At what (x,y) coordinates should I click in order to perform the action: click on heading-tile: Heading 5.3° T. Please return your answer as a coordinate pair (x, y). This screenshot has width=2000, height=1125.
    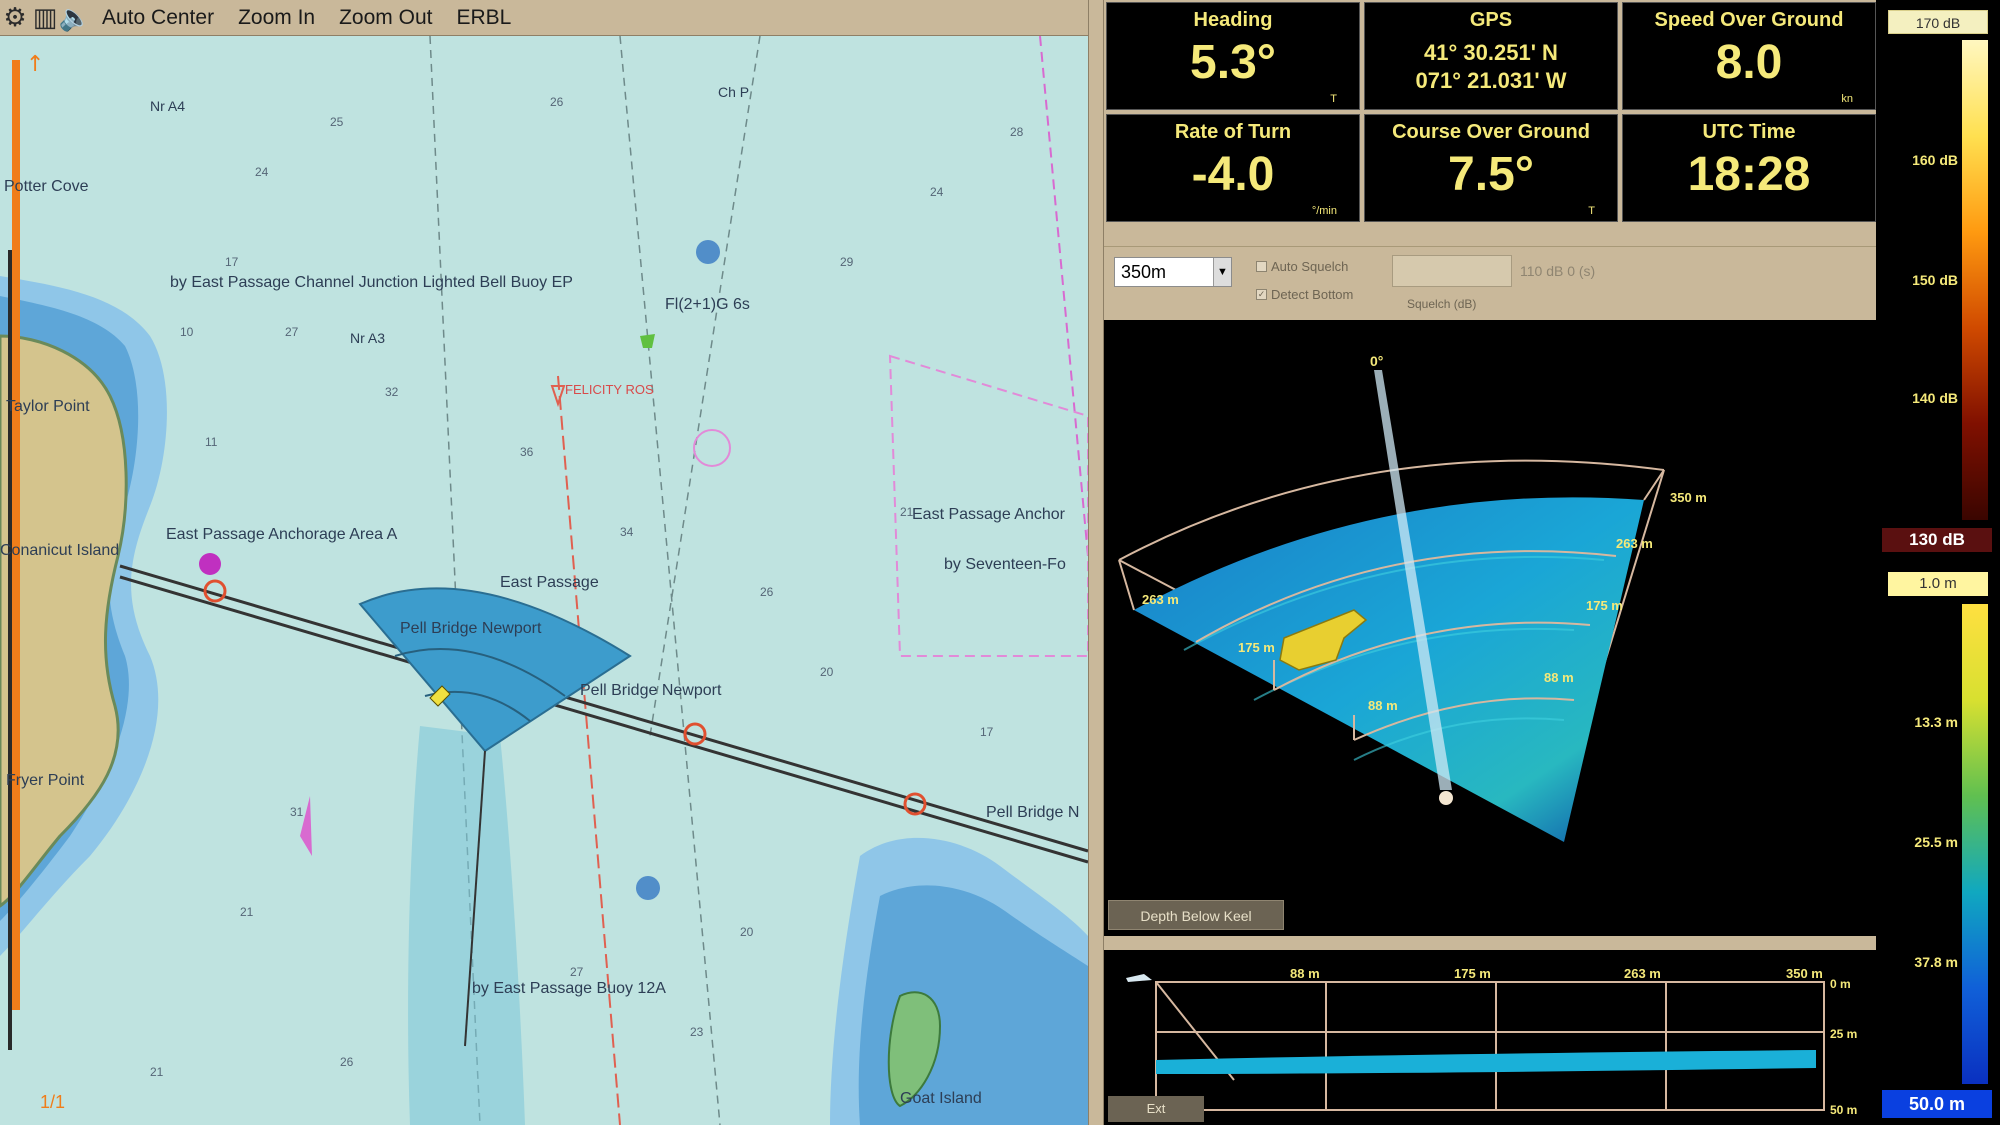
    Looking at the image, I should click on (1233, 56).